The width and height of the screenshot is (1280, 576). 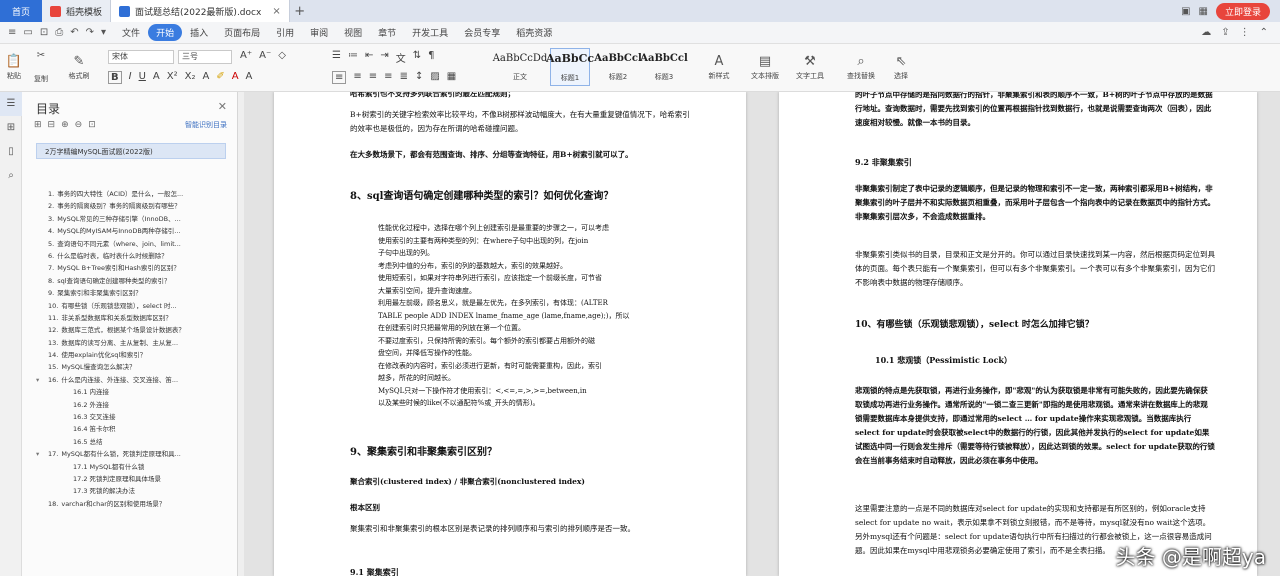 I want to click on align-left-icon: ≡, so click(x=339, y=77).